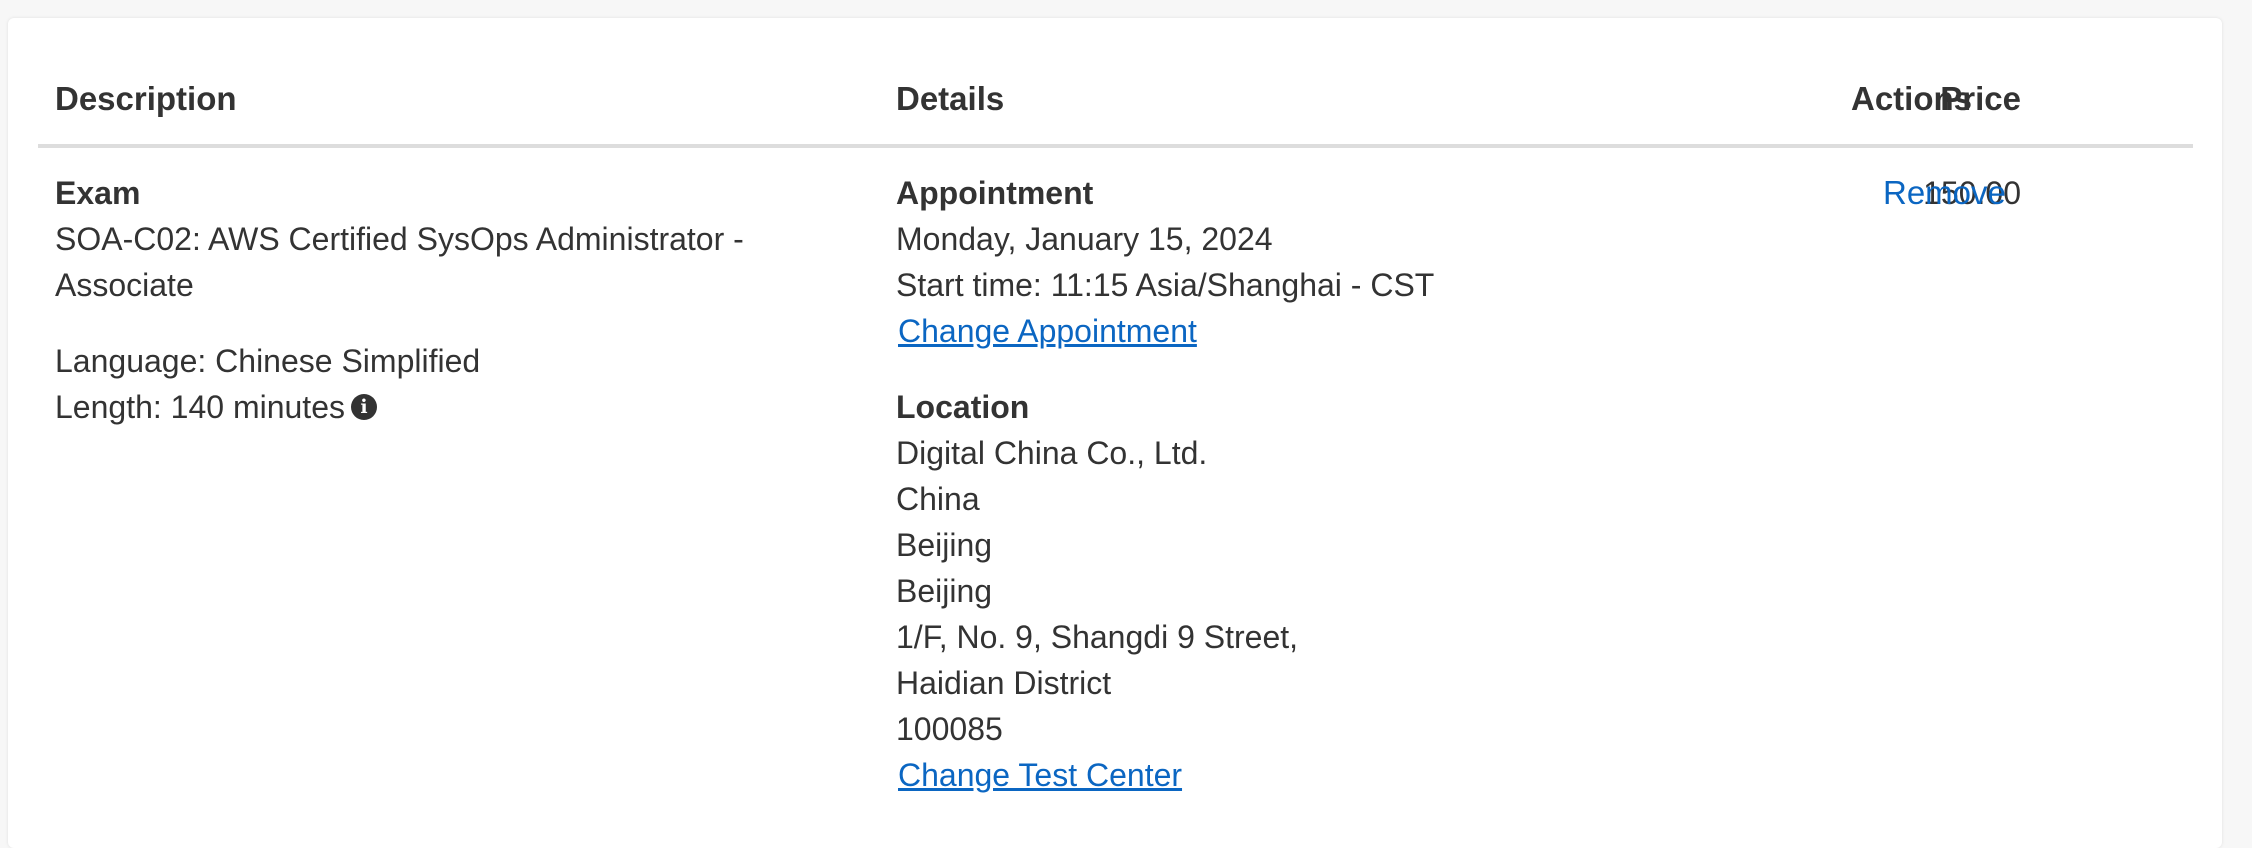 This screenshot has height=848, width=2252. What do you see at coordinates (1040, 775) in the screenshot?
I see `change-test-center-link: Change Test Center` at bounding box center [1040, 775].